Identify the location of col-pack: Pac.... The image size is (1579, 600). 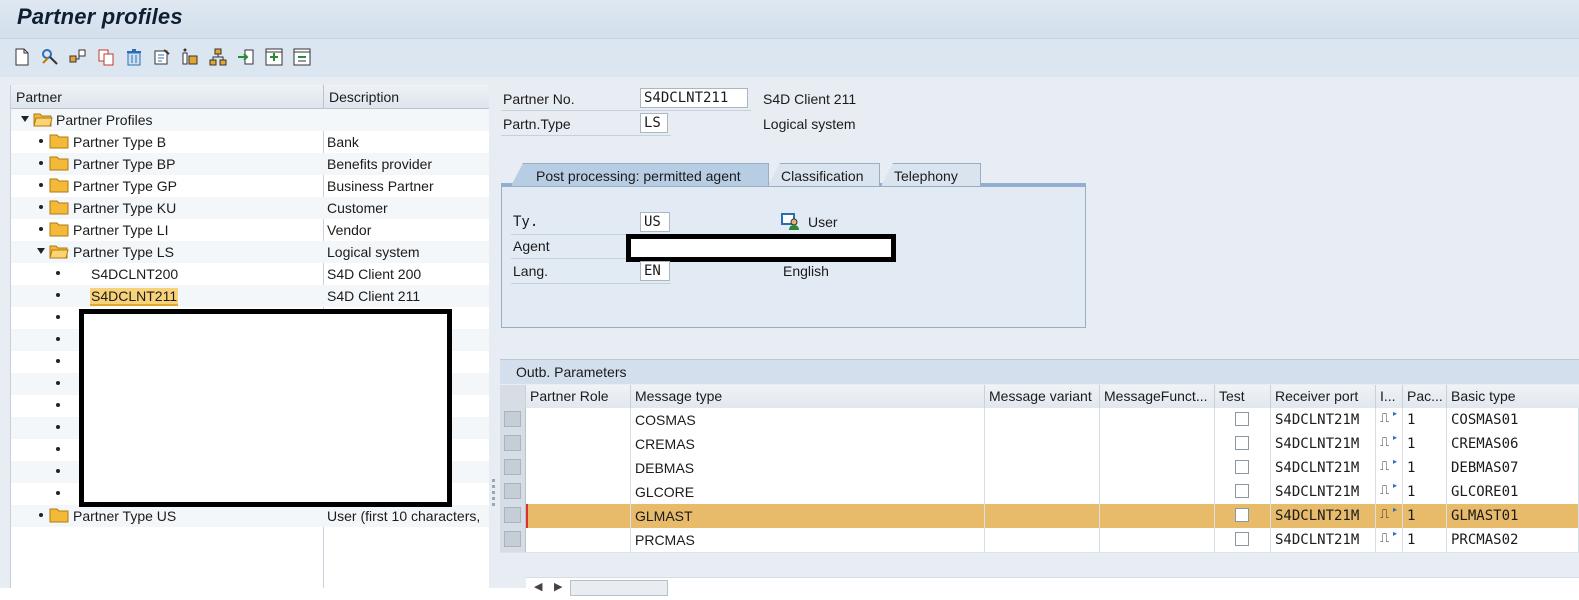
(1425, 396).